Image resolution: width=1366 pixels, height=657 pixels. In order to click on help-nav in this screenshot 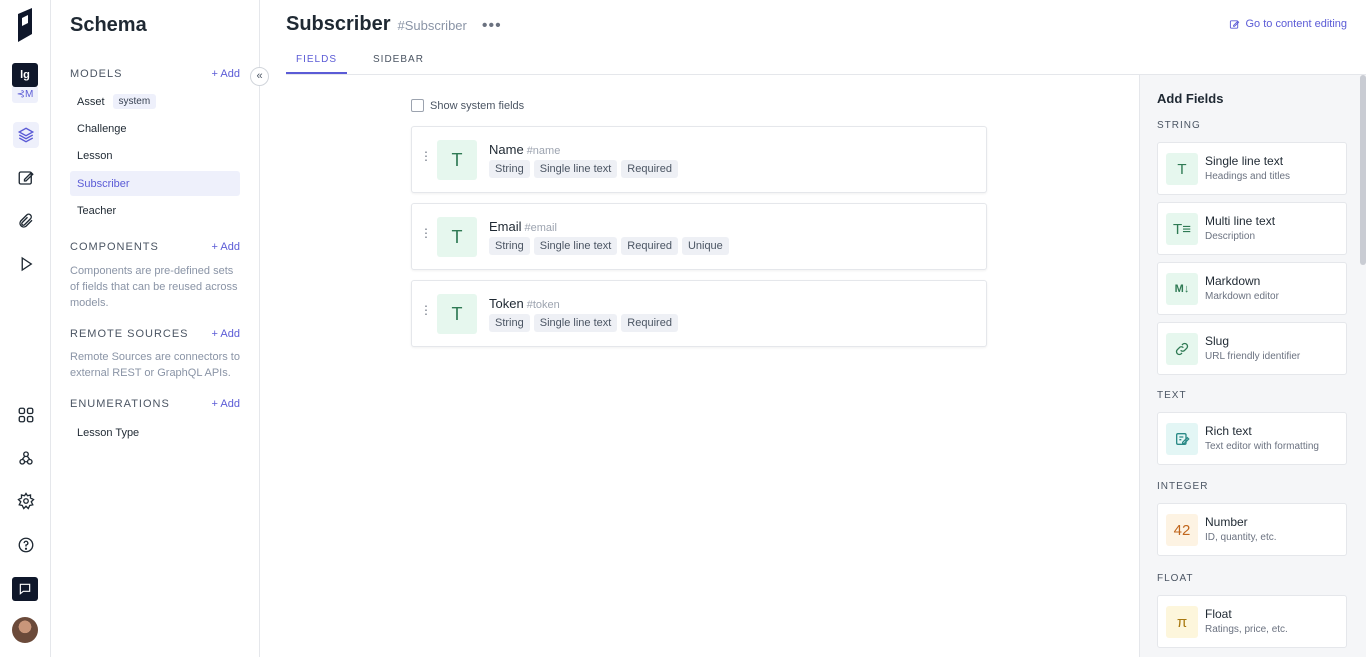, I will do `click(26, 545)`.